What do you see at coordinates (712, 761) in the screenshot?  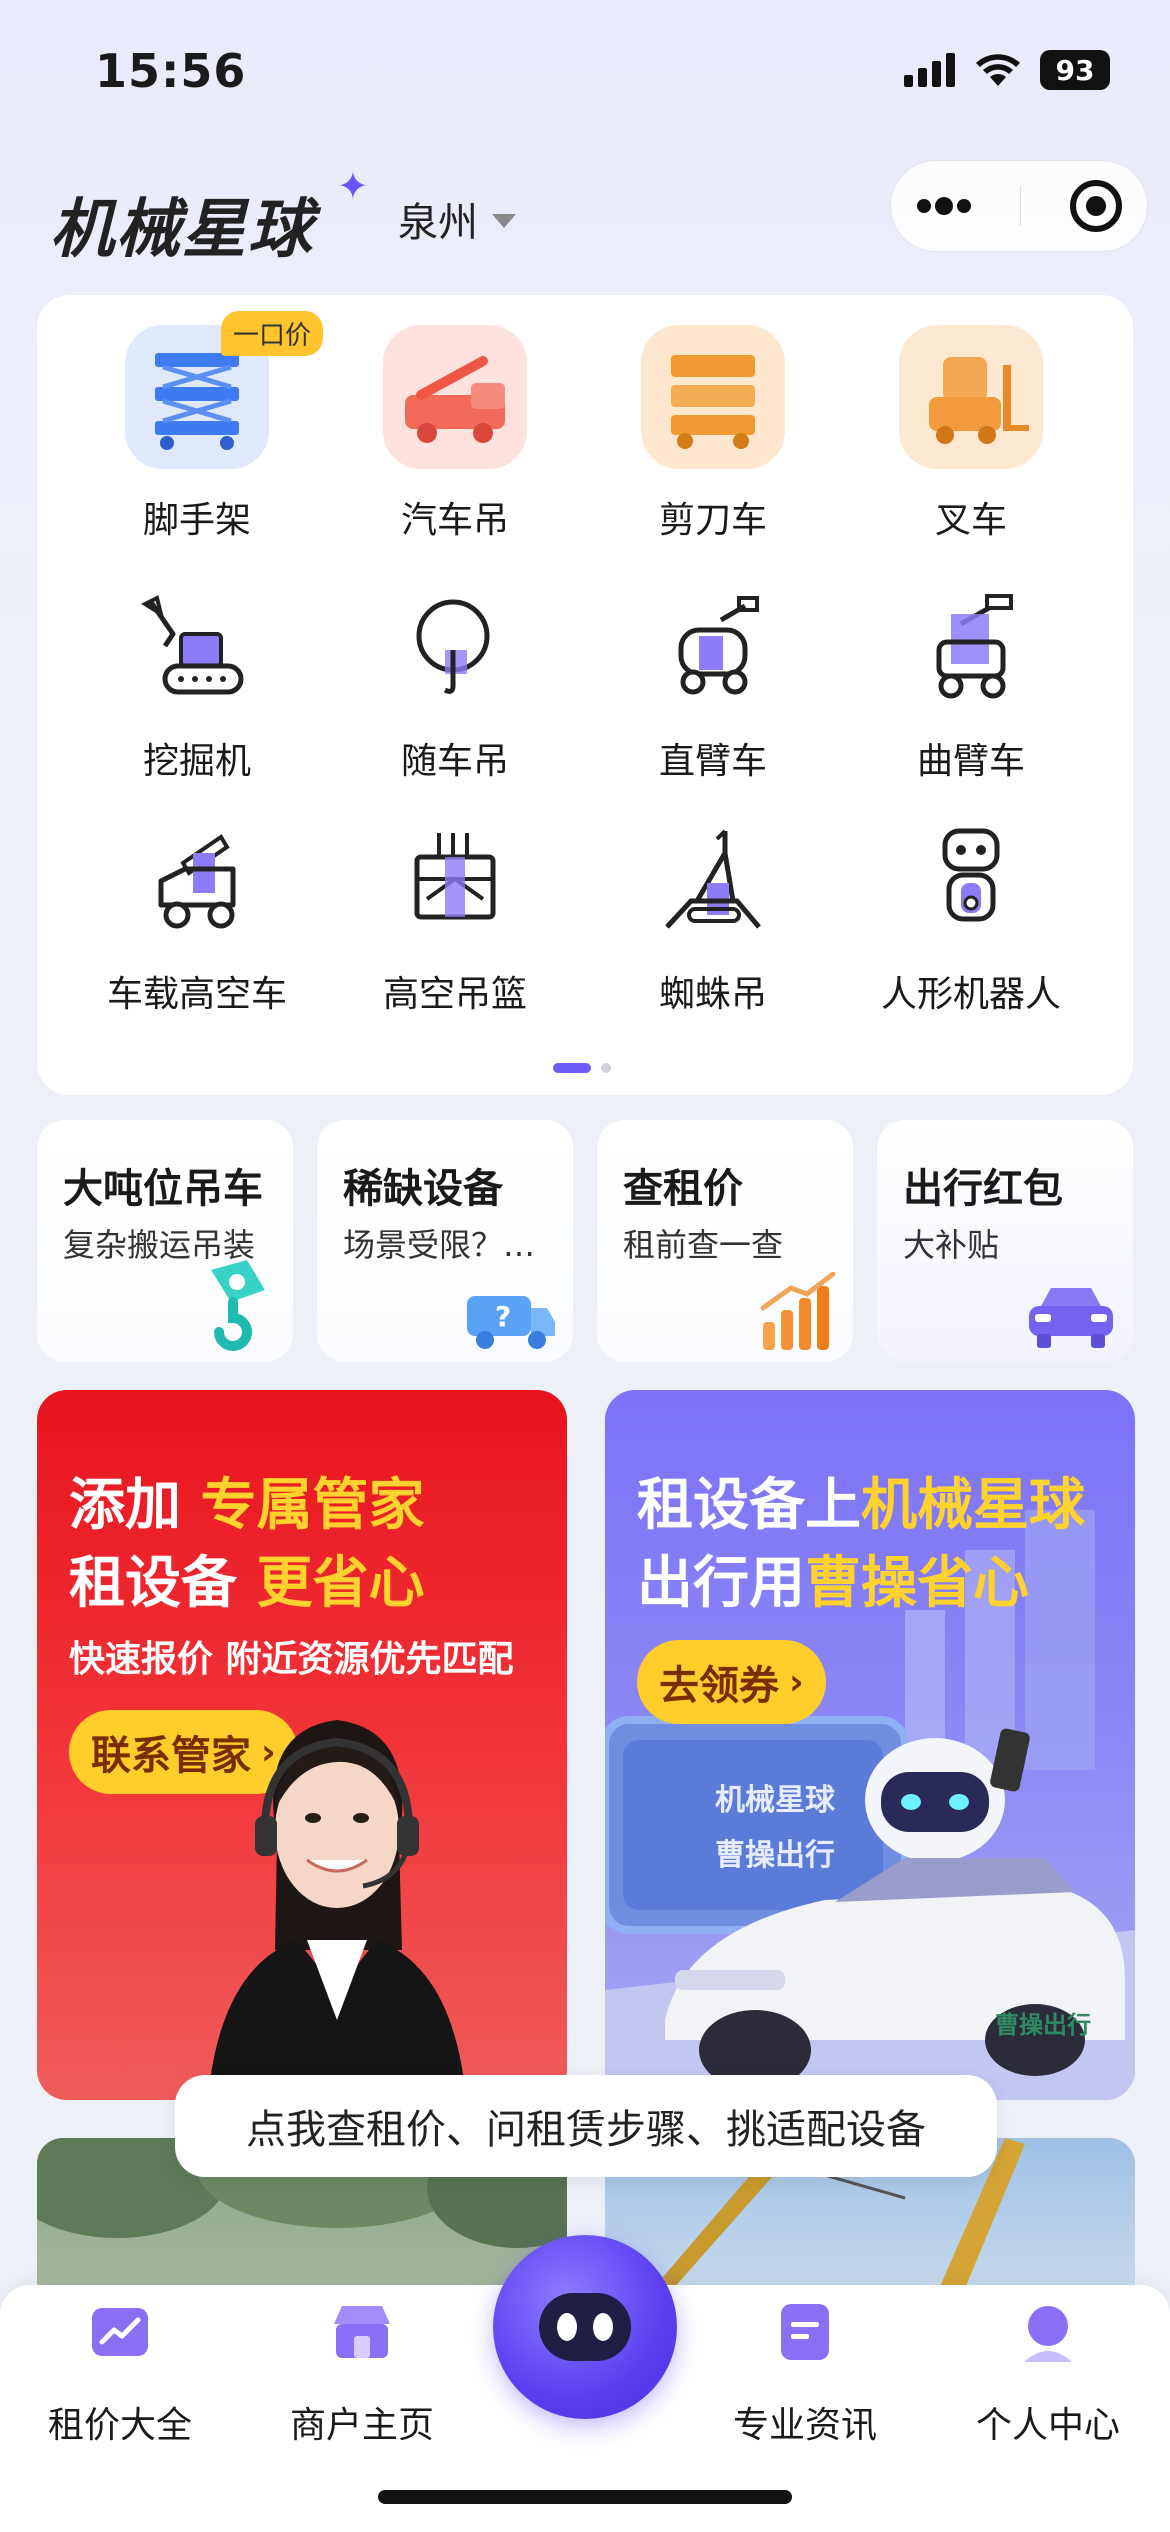 I see `category-label: 直臂车` at bounding box center [712, 761].